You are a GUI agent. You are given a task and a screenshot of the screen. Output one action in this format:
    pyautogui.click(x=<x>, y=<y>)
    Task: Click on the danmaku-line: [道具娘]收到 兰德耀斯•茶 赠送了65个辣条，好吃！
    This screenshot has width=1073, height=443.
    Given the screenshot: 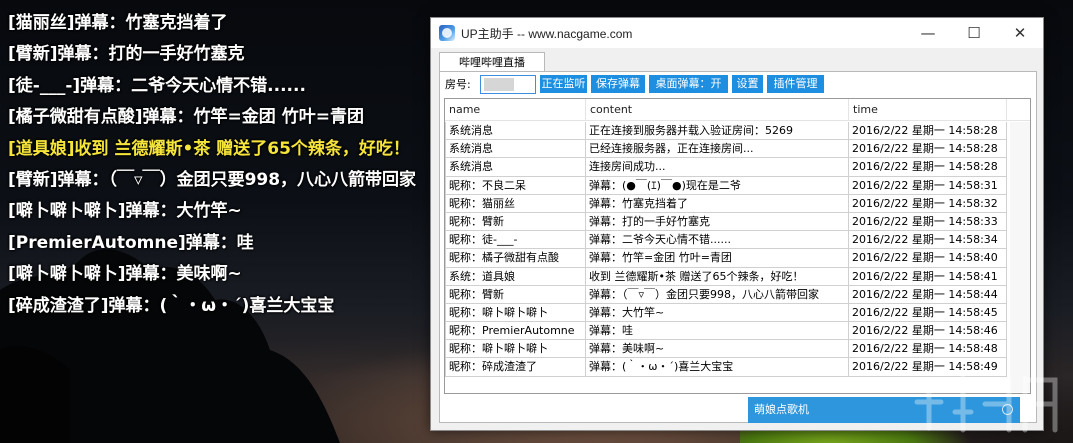 What is the action you would take?
    pyautogui.click(x=209, y=148)
    